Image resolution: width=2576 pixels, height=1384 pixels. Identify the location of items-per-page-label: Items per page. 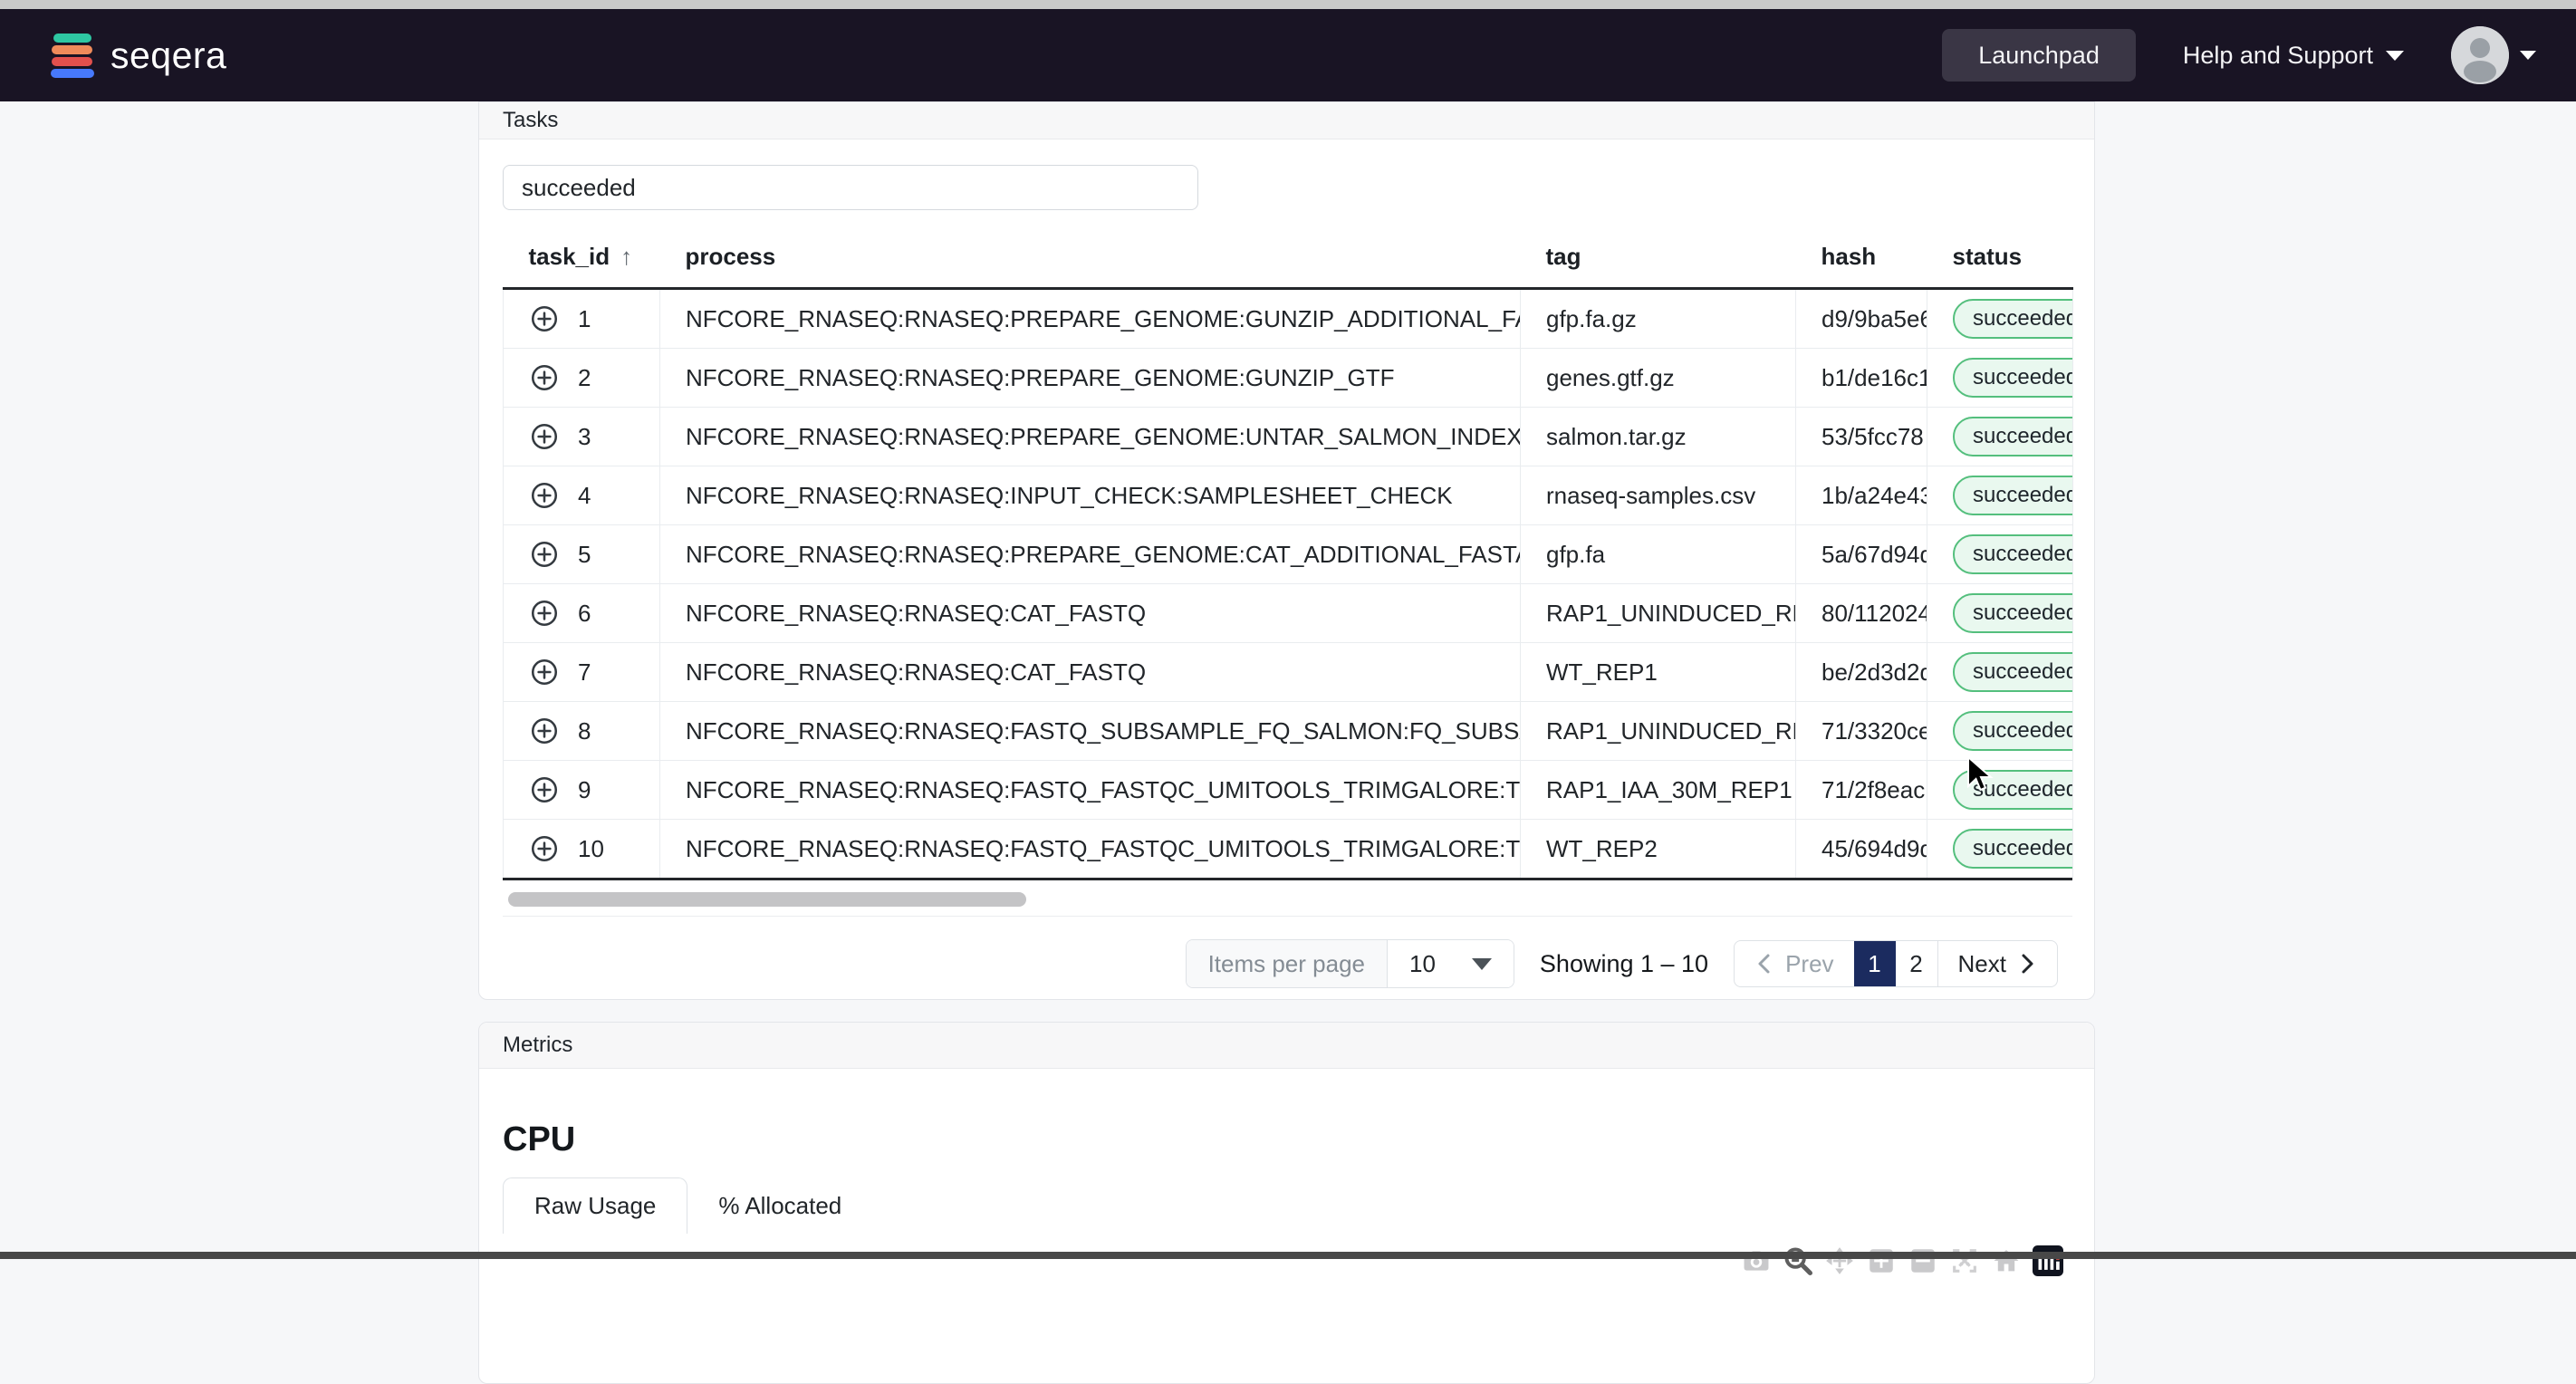
(1287, 963).